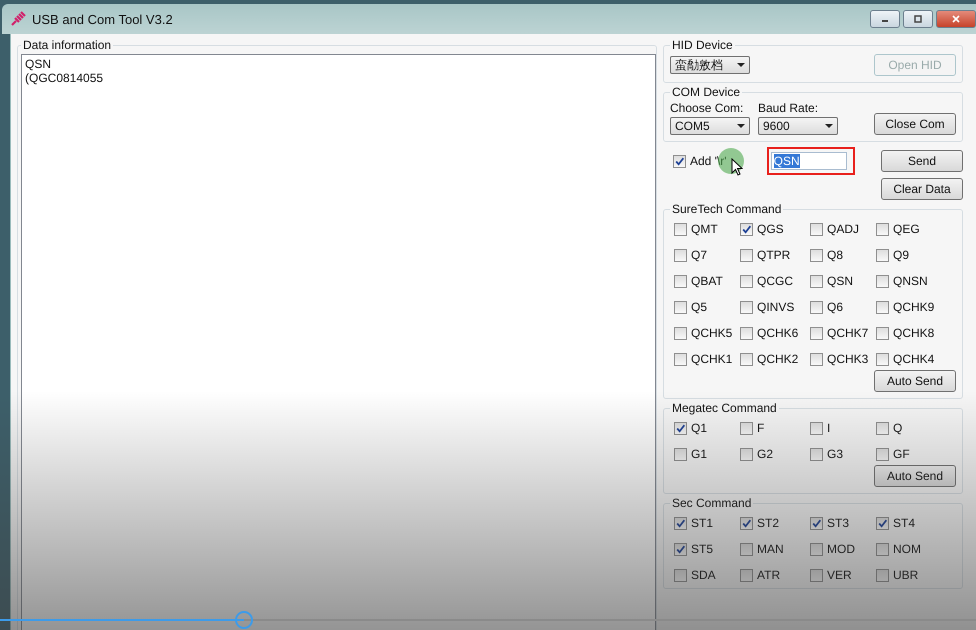  Describe the element at coordinates (710, 126) in the screenshot. I see `com-port-dropdown: COM5` at that location.